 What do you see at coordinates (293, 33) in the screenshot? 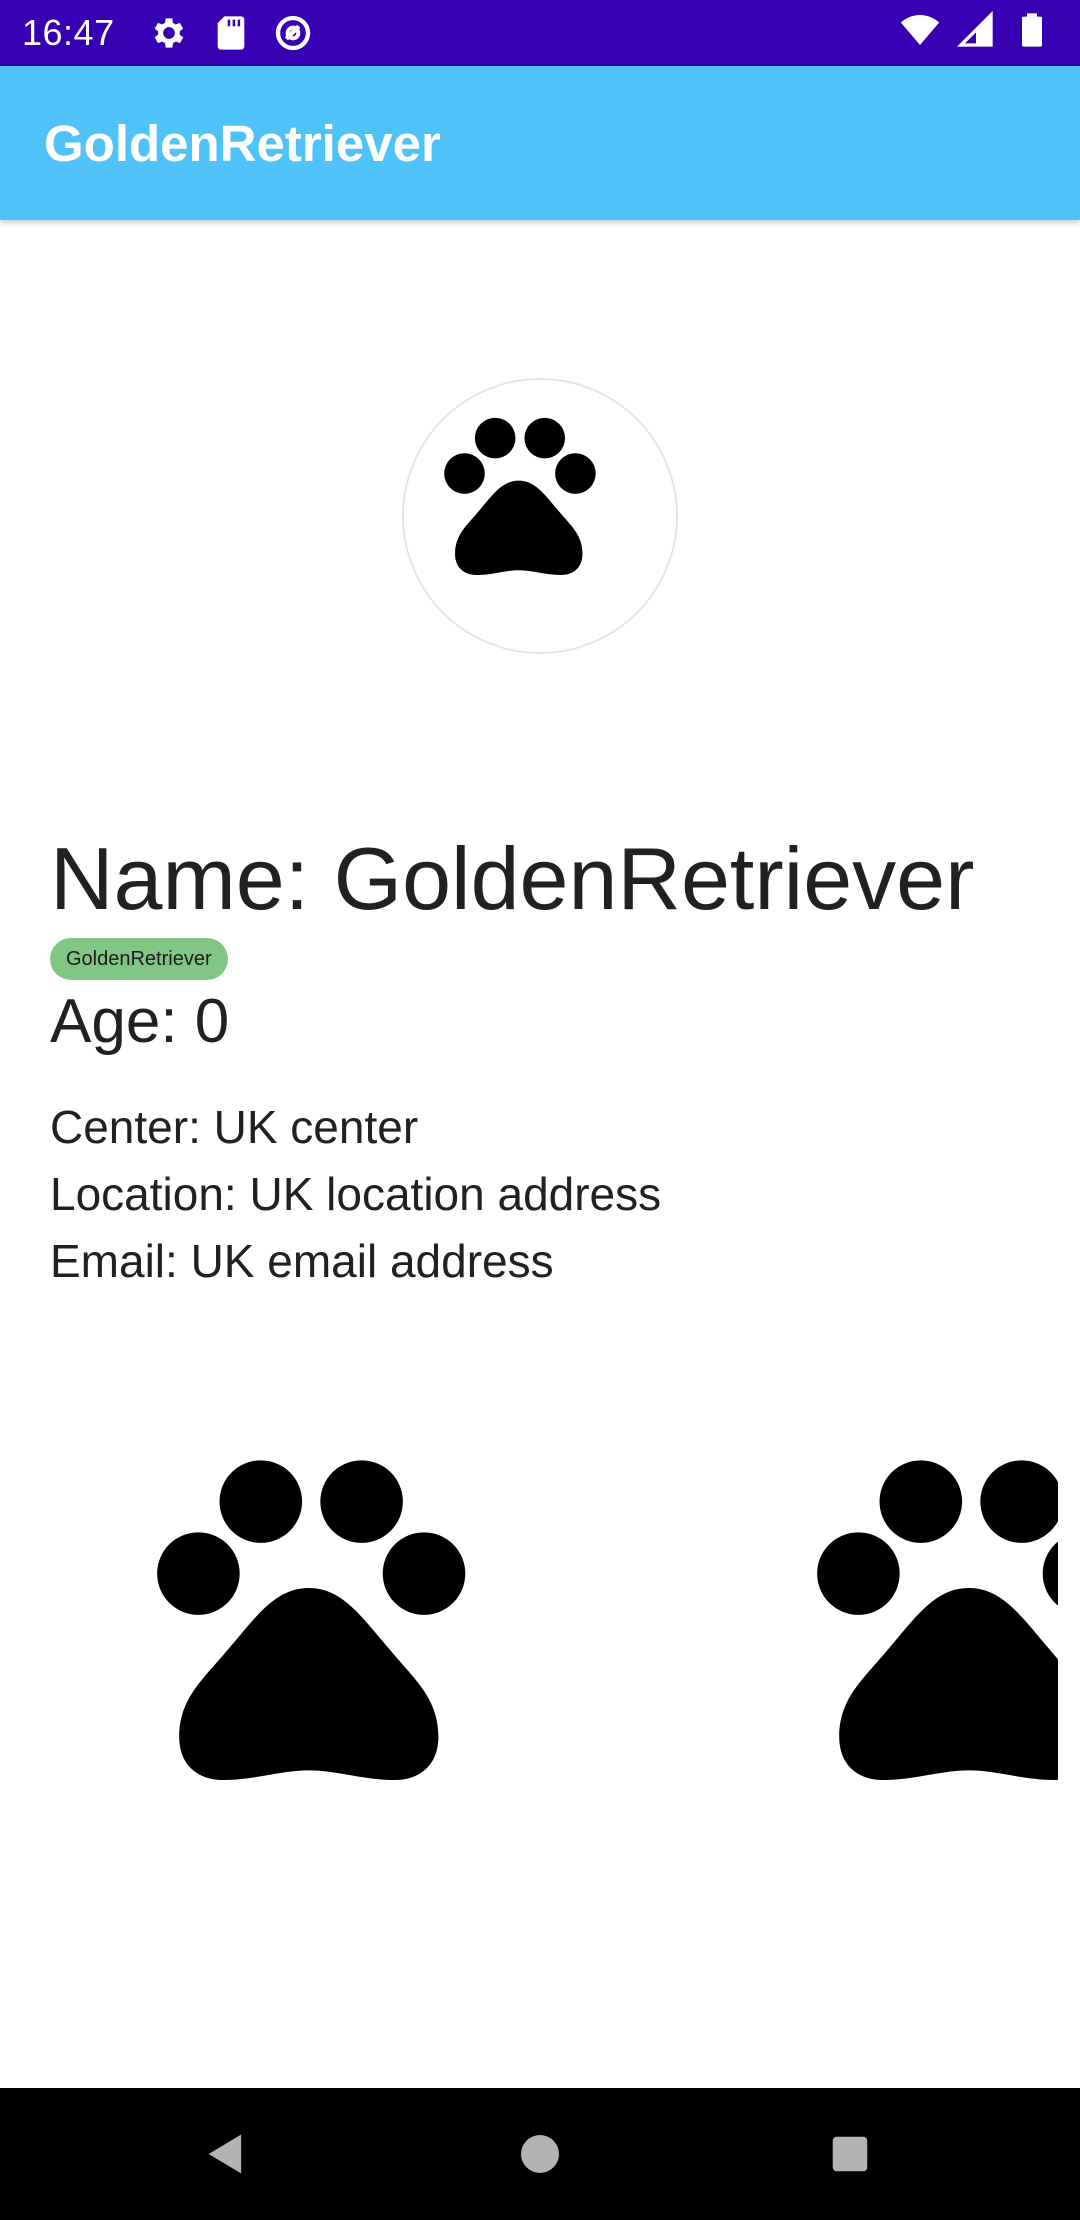
I see `sync-icon` at bounding box center [293, 33].